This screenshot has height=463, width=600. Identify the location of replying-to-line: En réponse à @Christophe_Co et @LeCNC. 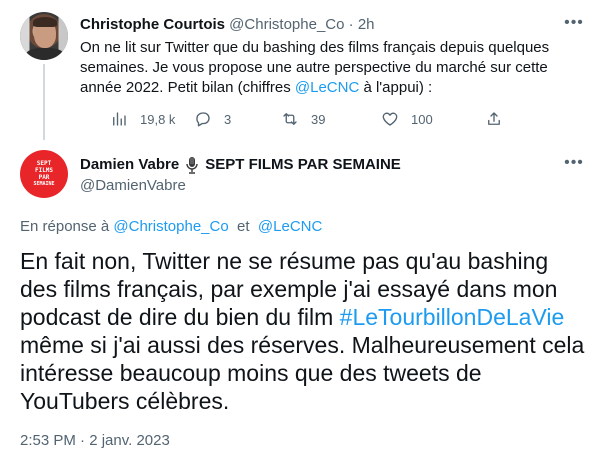
(171, 227).